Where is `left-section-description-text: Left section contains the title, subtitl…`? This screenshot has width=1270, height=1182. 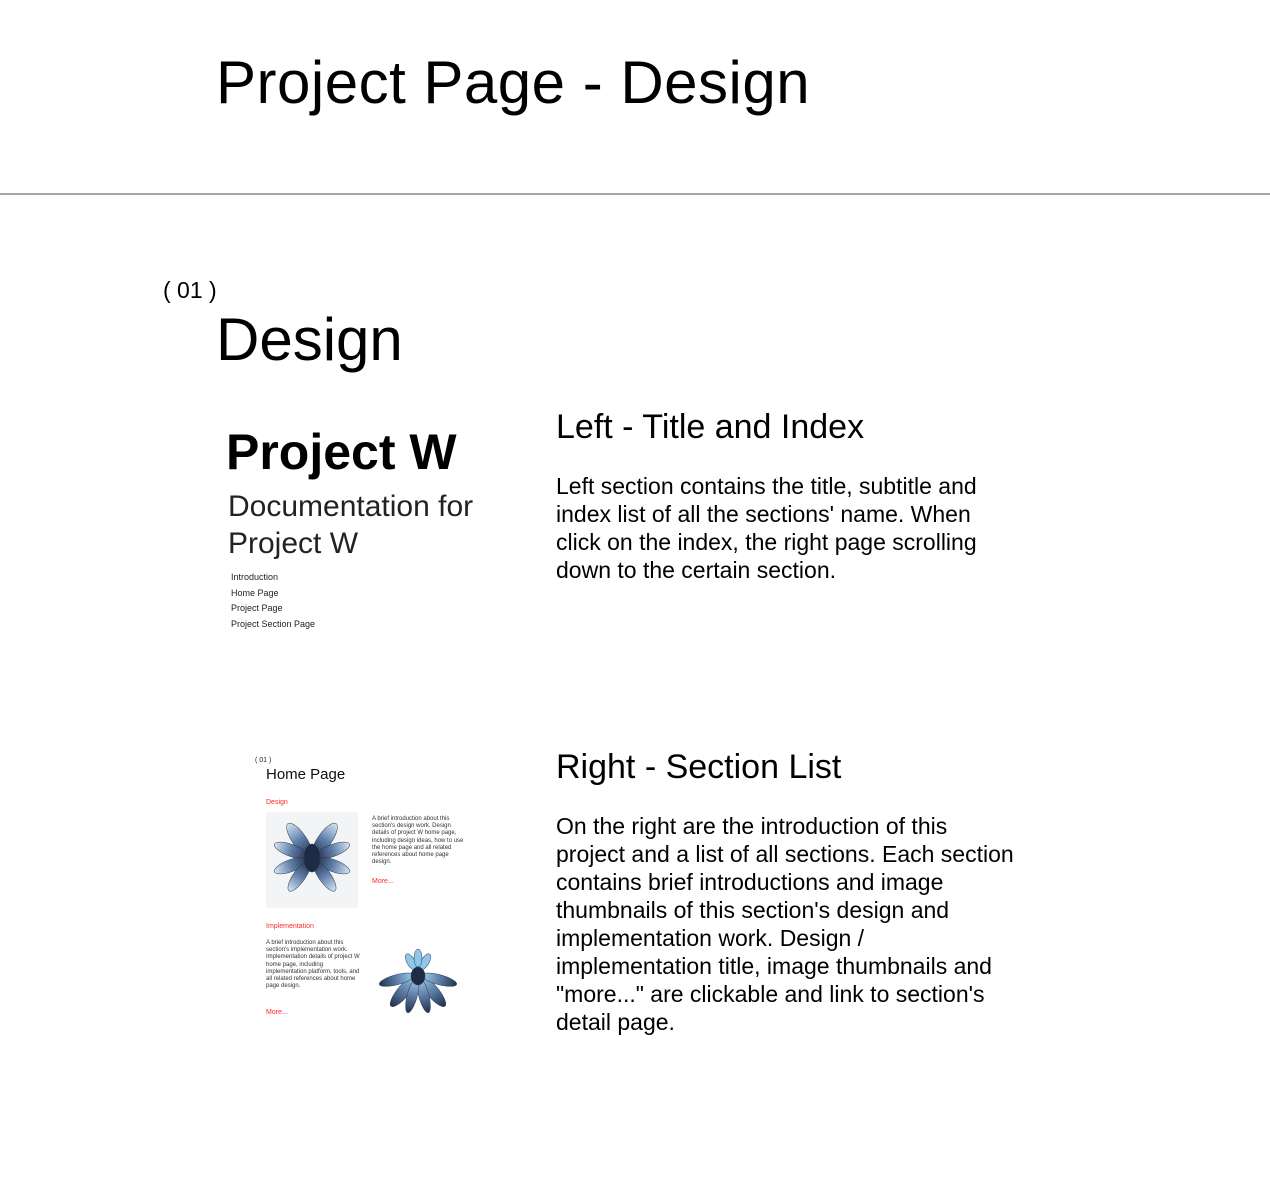
left-section-description-text: Left section contains the title, subtitl… is located at coordinates (766, 528).